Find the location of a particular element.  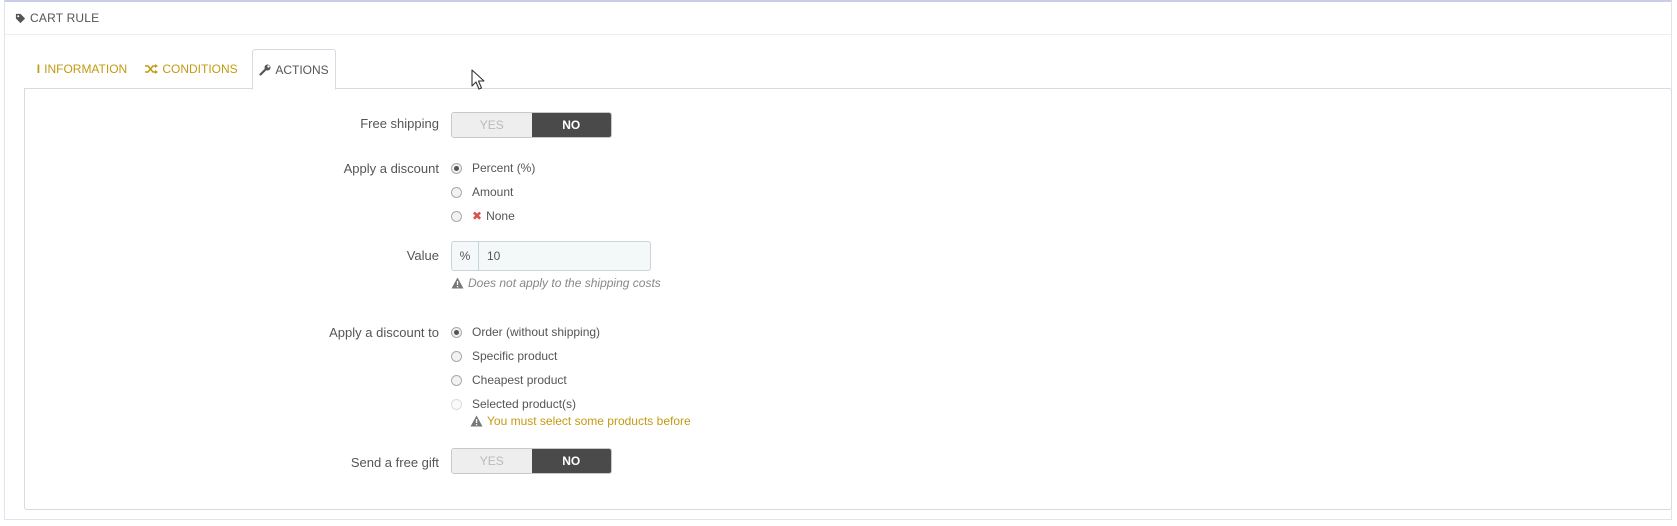

radio-specific-product is located at coordinates (456, 356).